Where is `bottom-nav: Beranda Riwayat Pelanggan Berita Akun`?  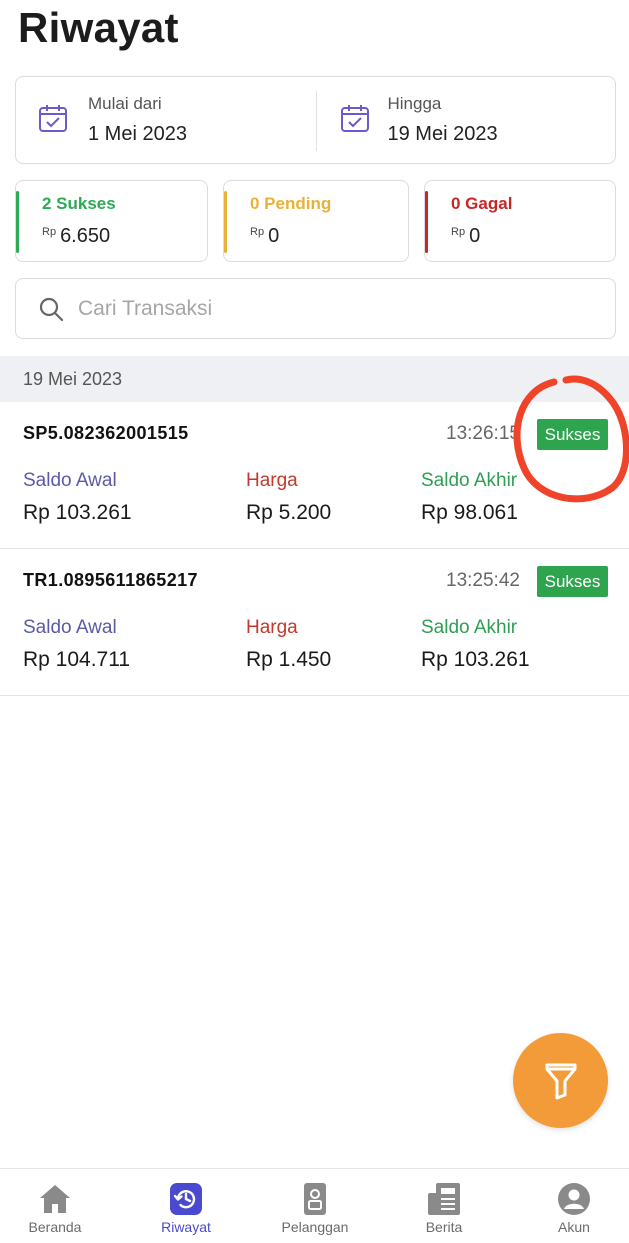 bottom-nav: Beranda Riwayat Pelanggan Berita Akun is located at coordinates (314, 1205).